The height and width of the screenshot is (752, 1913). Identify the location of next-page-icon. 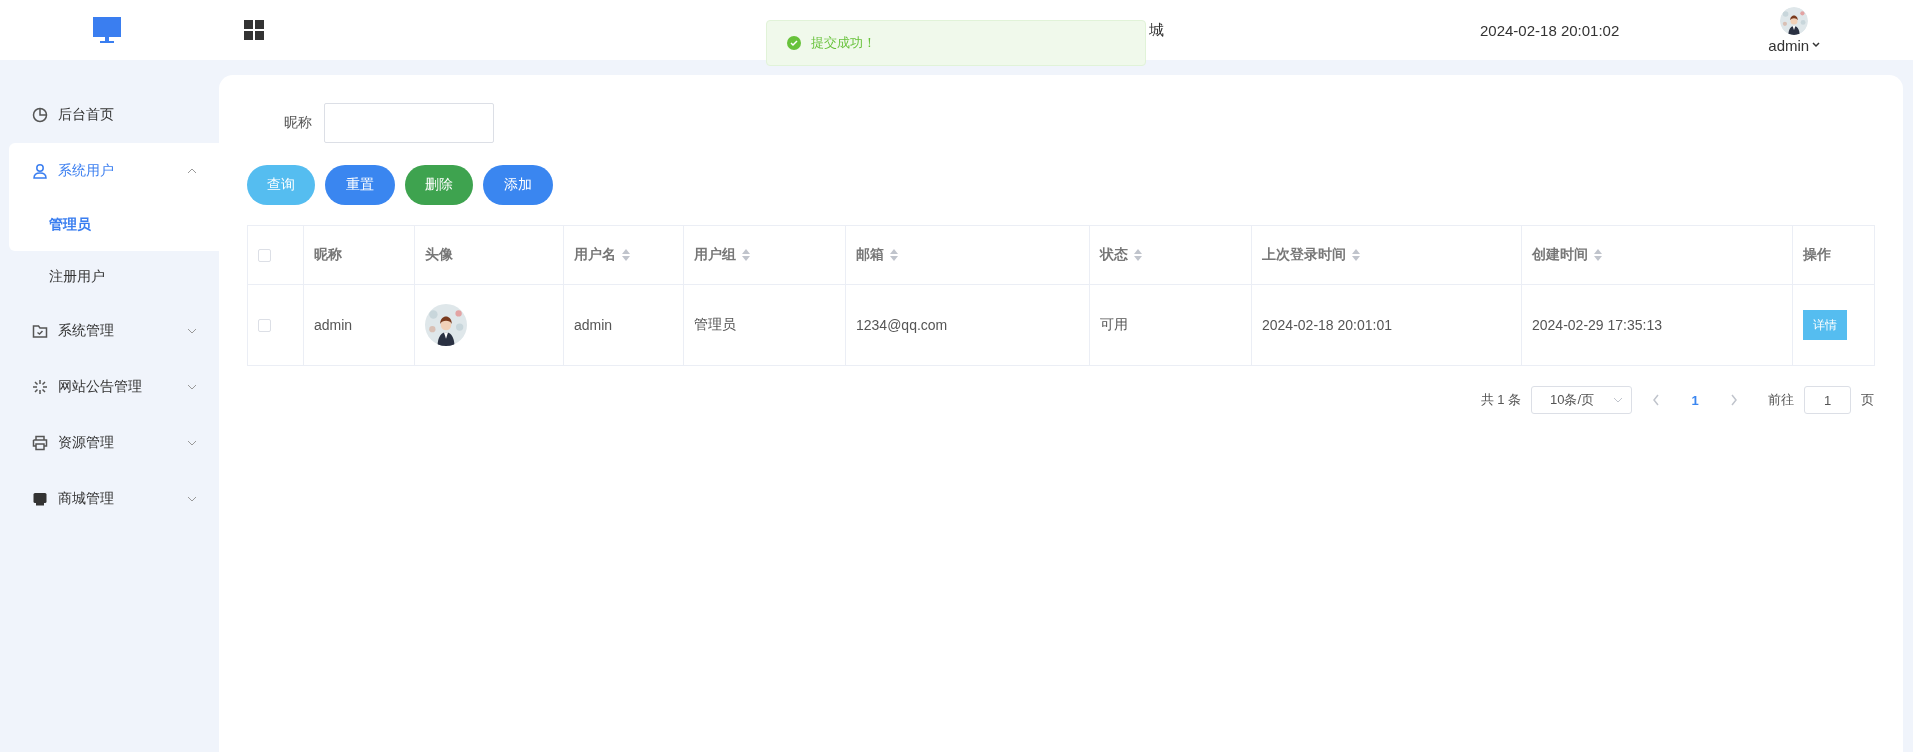
(1734, 400).